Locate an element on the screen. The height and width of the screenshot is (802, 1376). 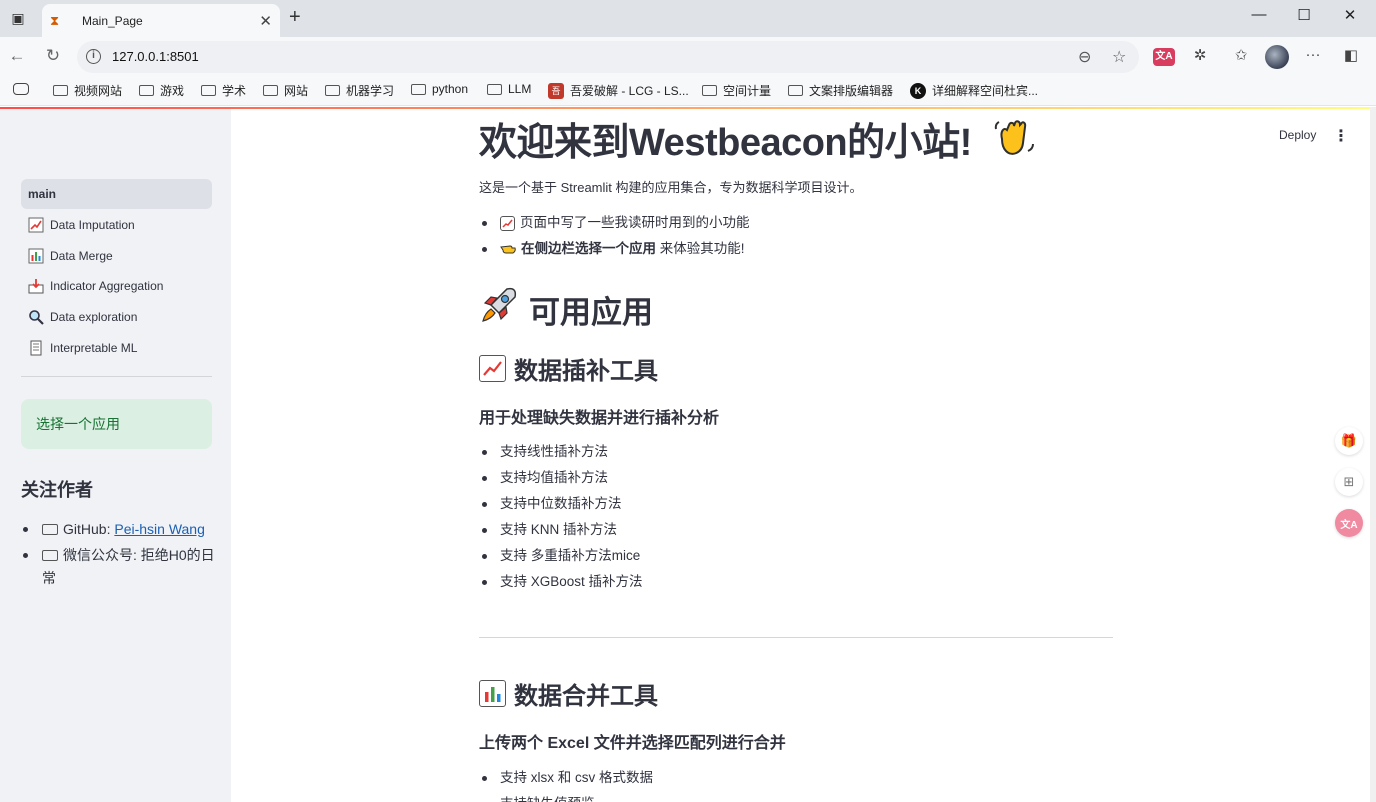
gift-icon: 🎁 is located at coordinates (1349, 441).